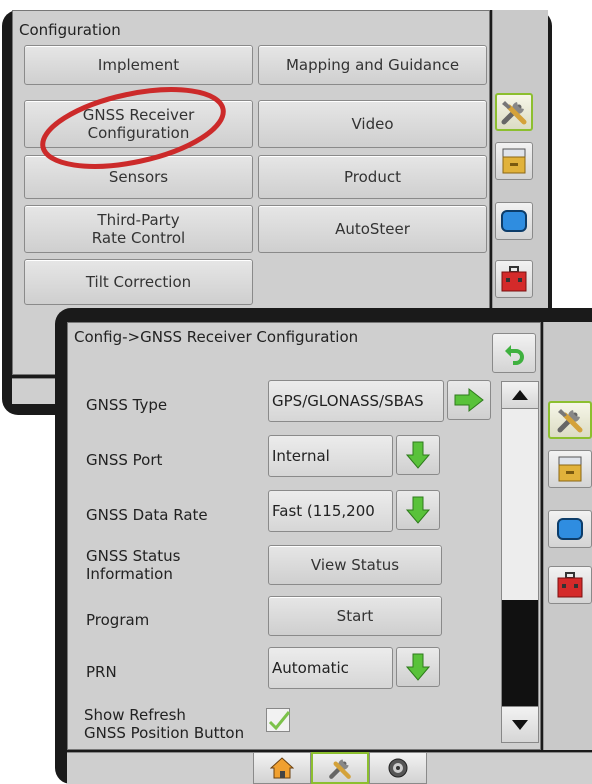 The height and width of the screenshot is (784, 592). I want to click on page-title: Config->GNSS Receiver Configuration, so click(216, 337).